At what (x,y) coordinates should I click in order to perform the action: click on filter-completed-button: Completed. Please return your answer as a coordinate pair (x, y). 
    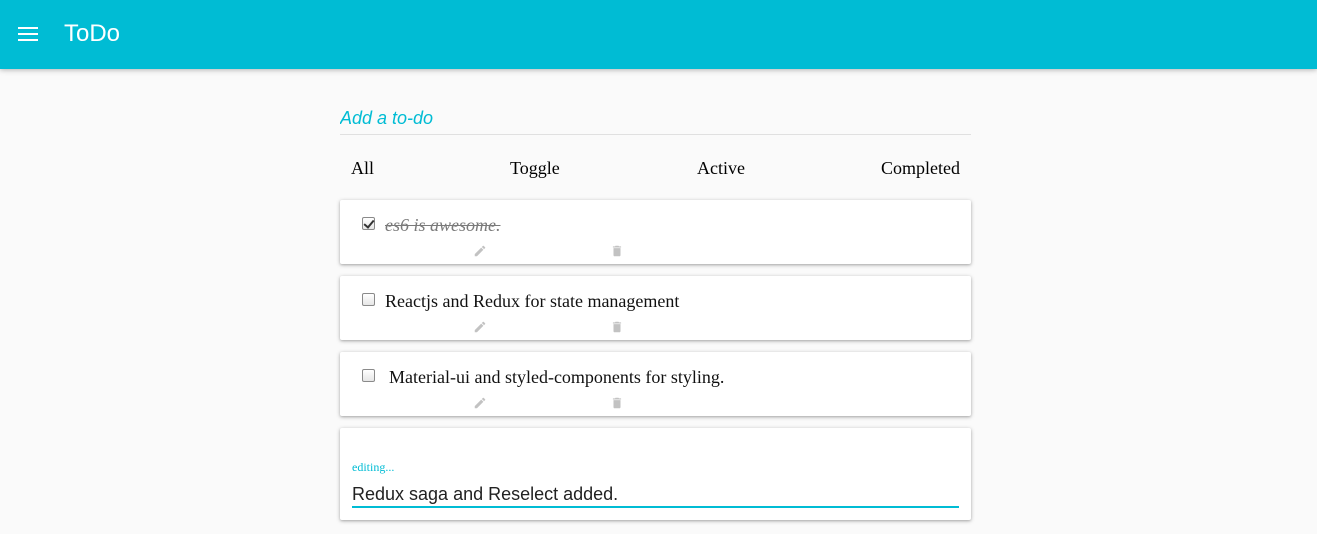
    Looking at the image, I should click on (920, 168).